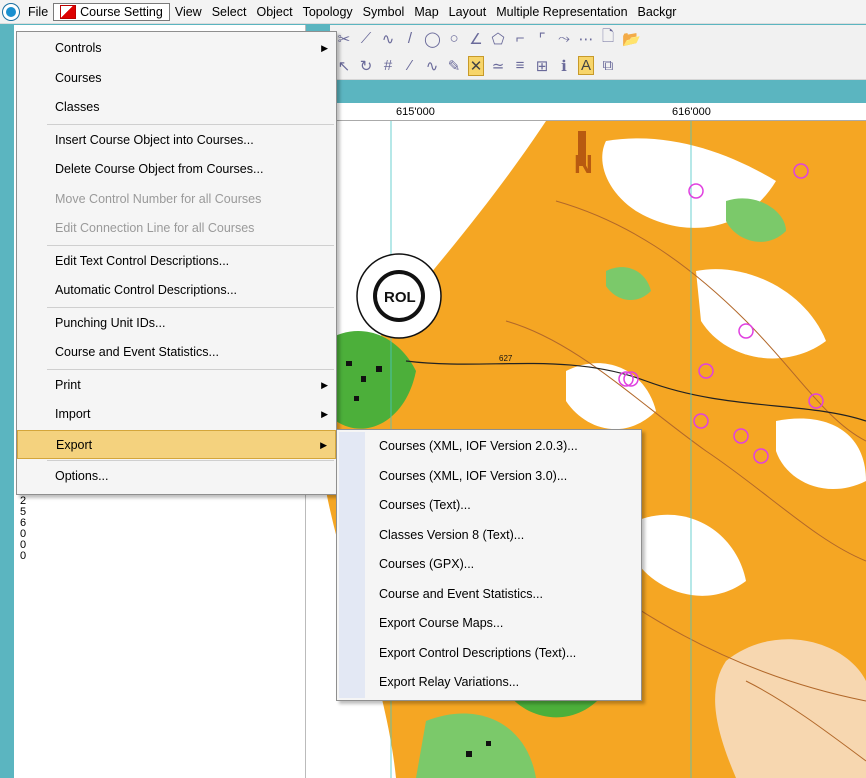 The width and height of the screenshot is (866, 778). What do you see at coordinates (176, 108) in the screenshot?
I see `file-menu-item-classes: Classes` at bounding box center [176, 108].